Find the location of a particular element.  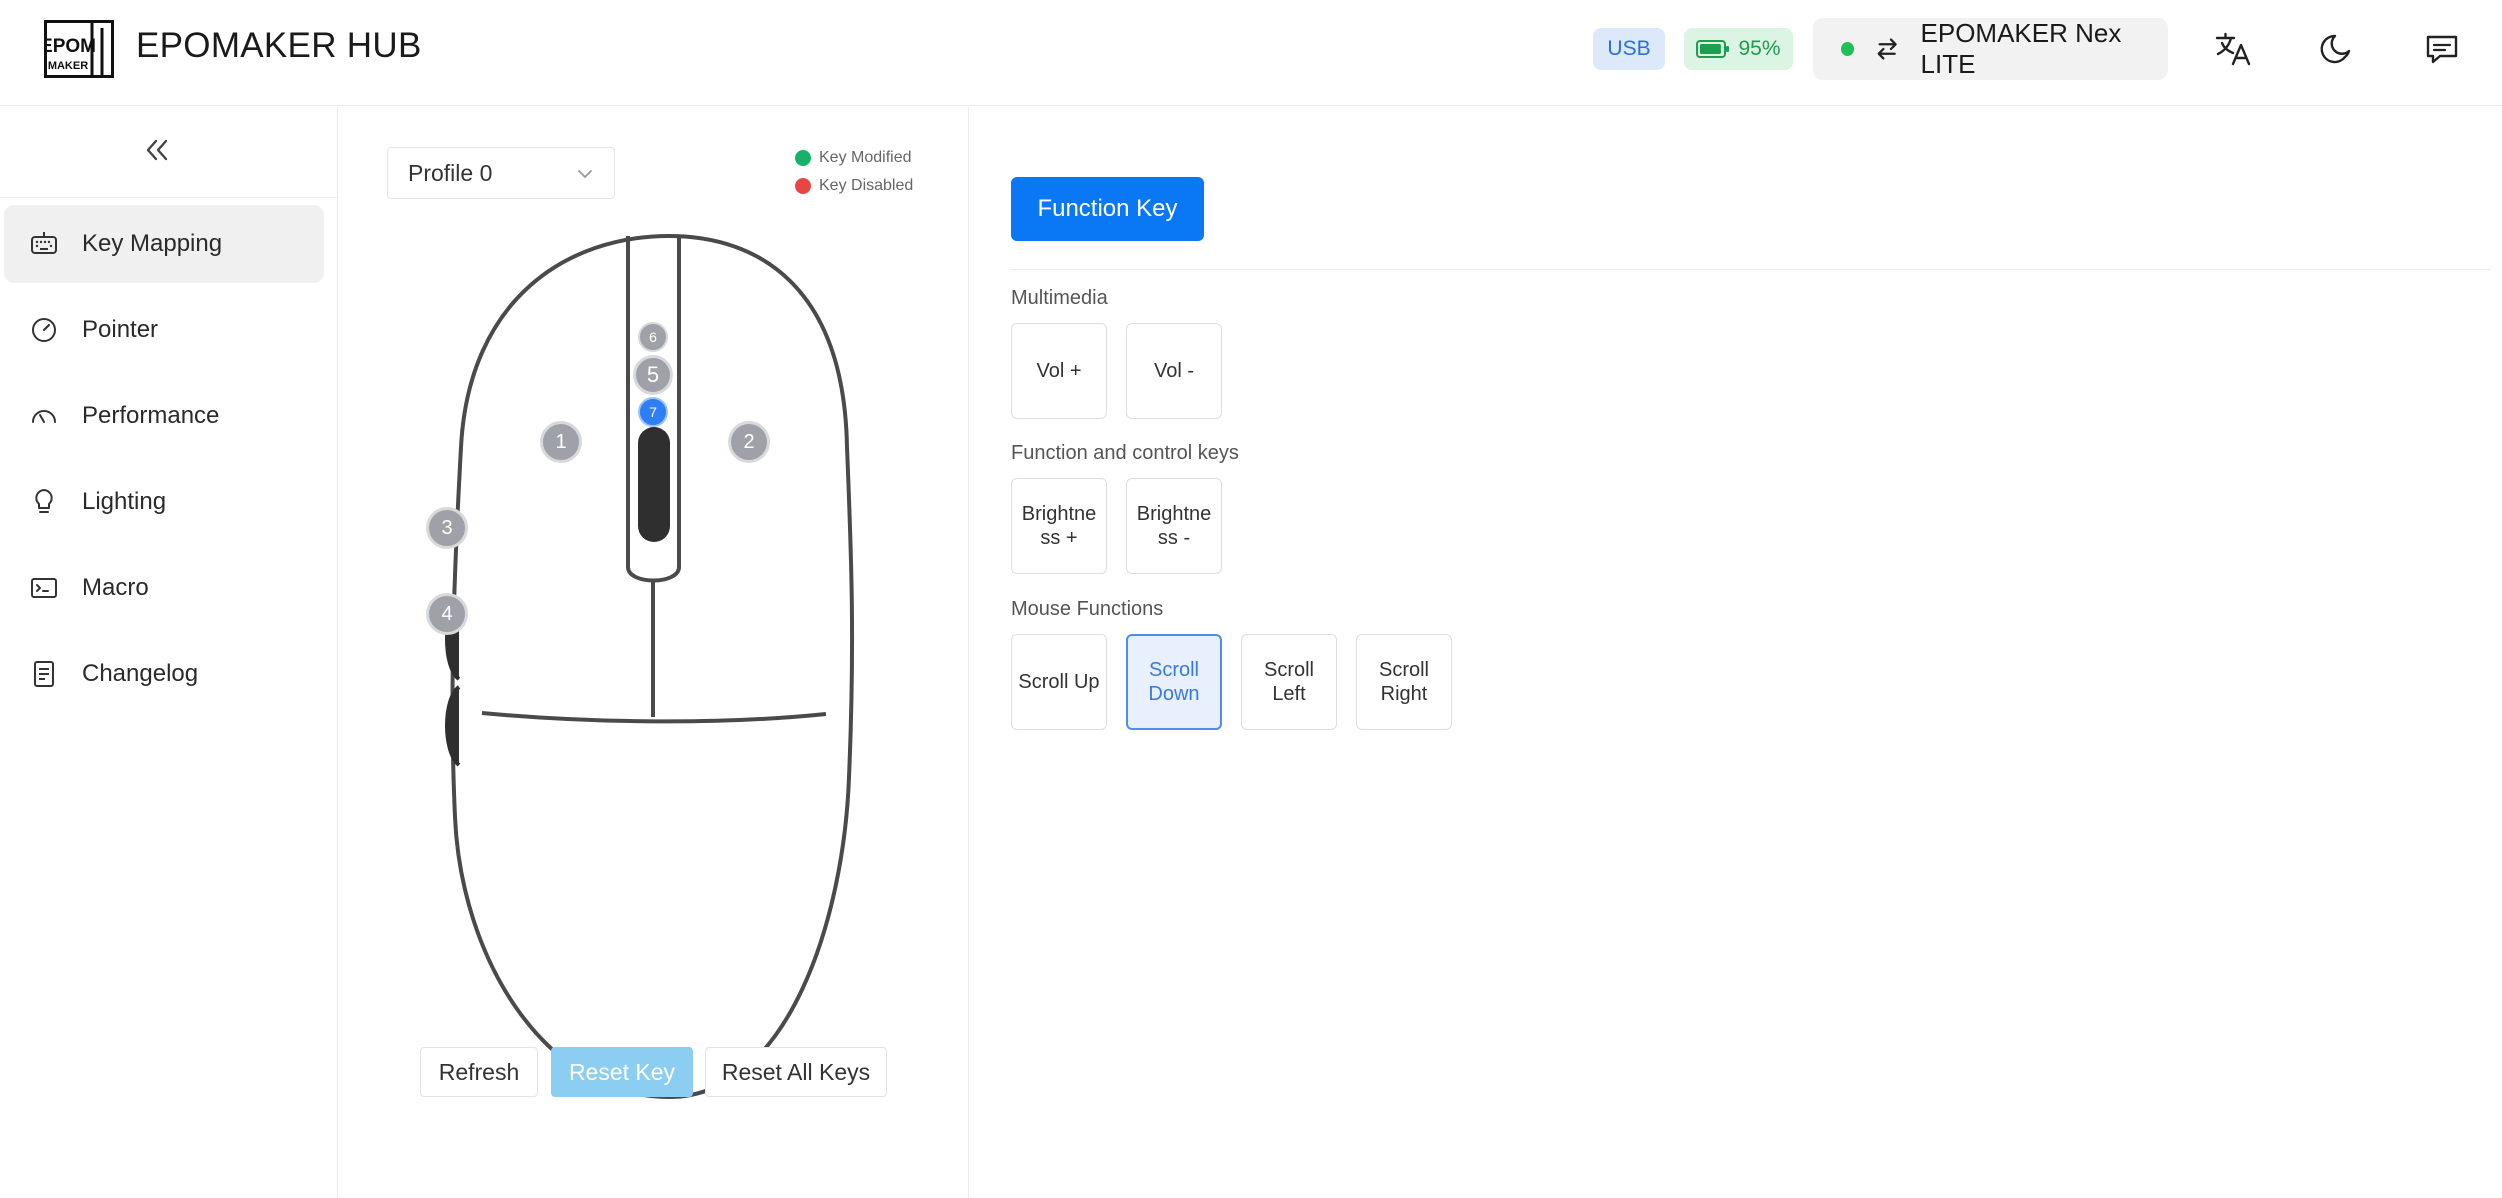

legend-disabled-dot is located at coordinates (803, 186).